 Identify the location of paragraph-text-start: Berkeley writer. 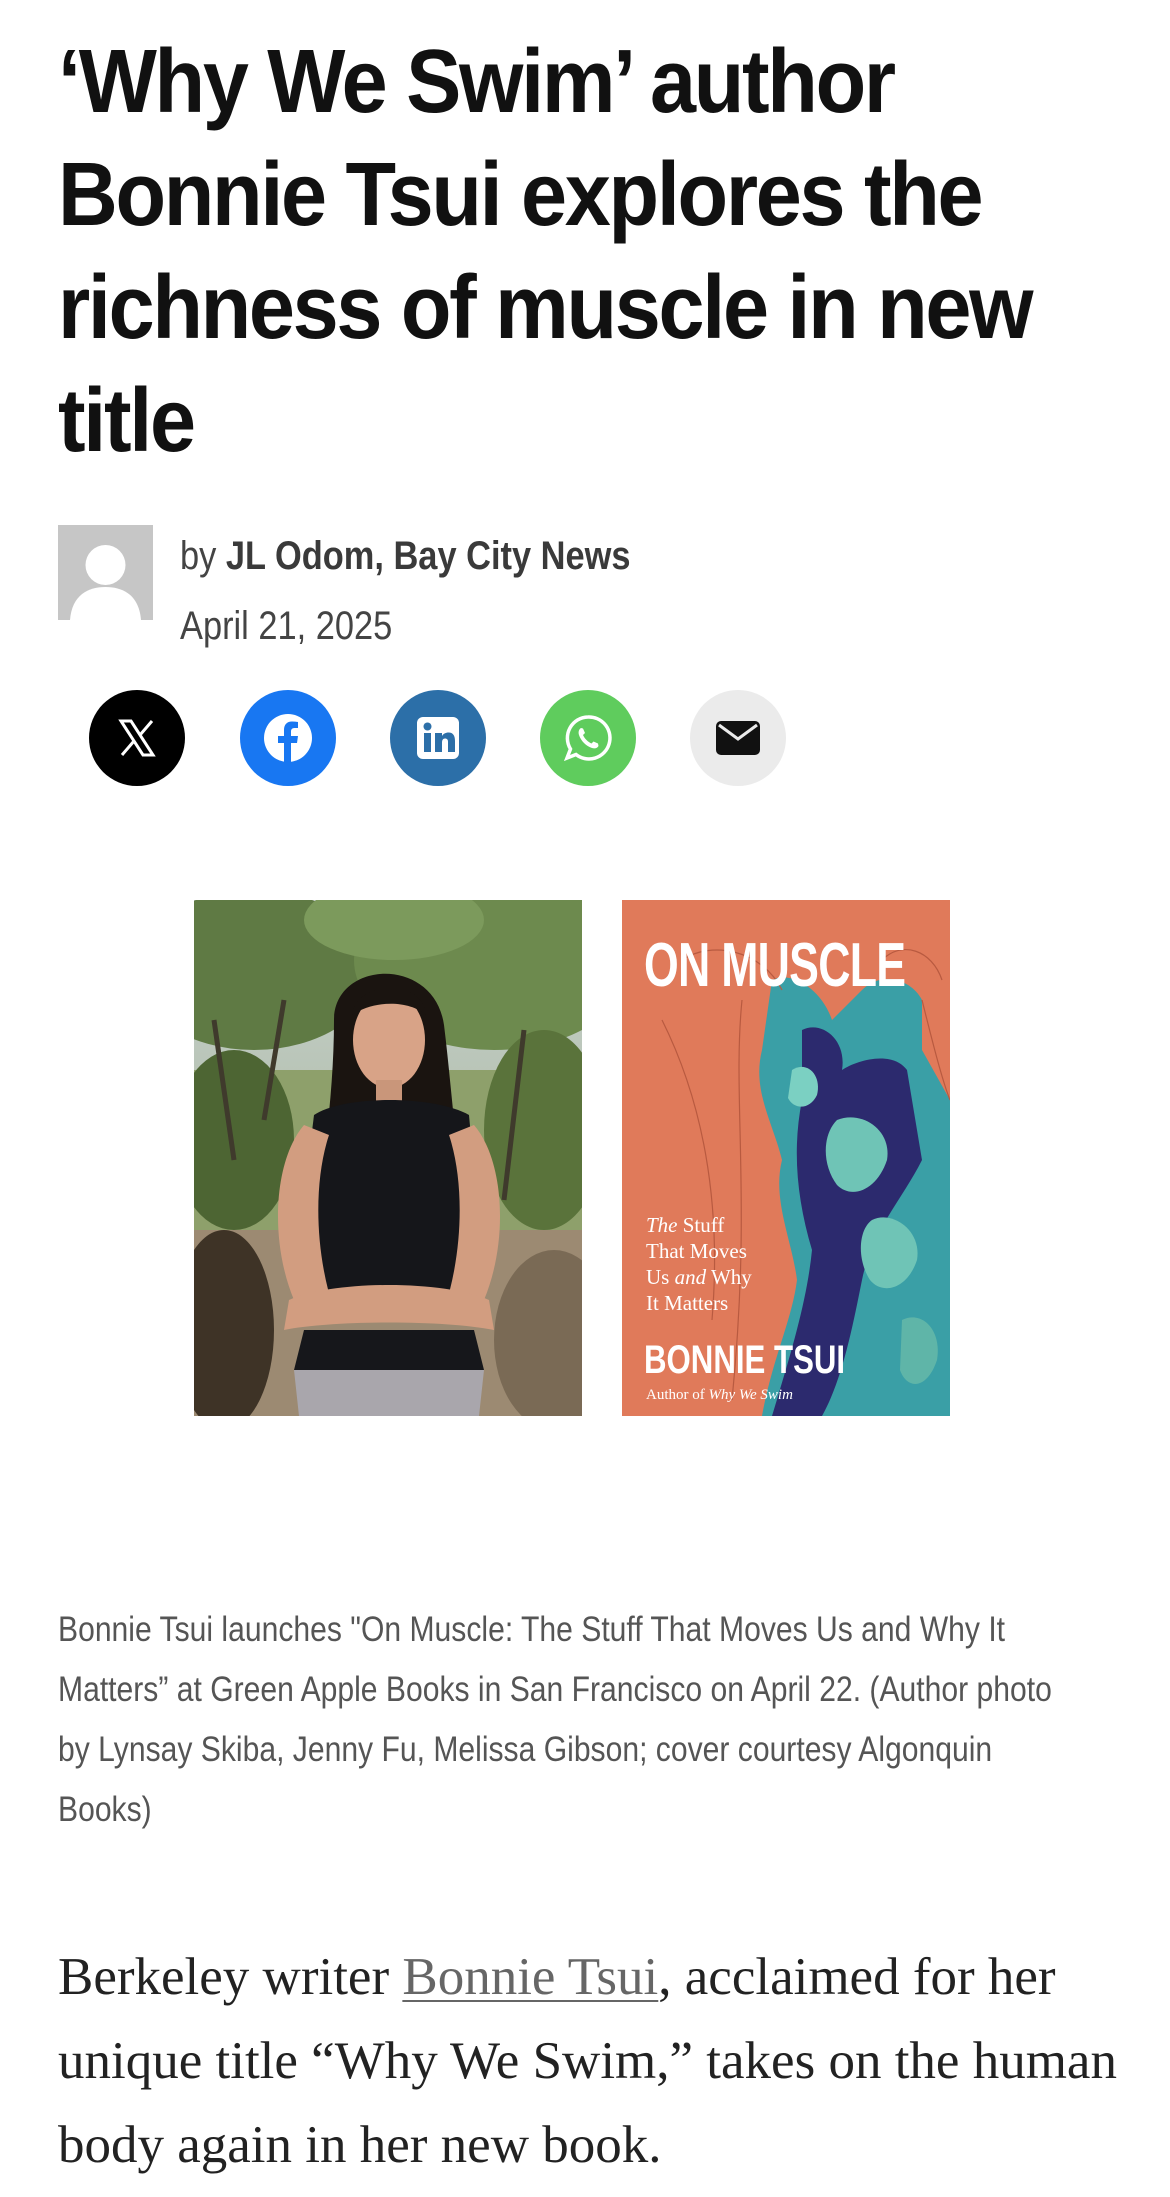
(230, 1977).